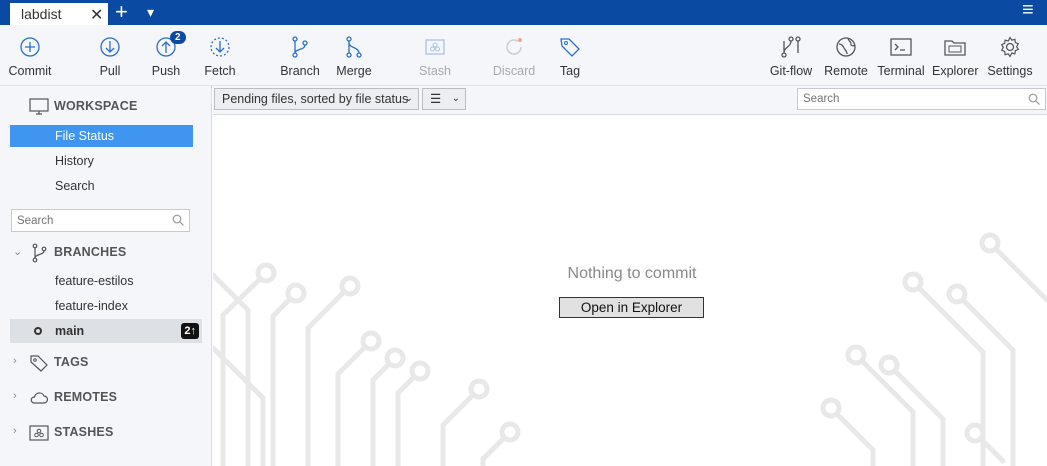 The image size is (1047, 466). Describe the element at coordinates (70, 331) in the screenshot. I see `branch-name: main` at that location.